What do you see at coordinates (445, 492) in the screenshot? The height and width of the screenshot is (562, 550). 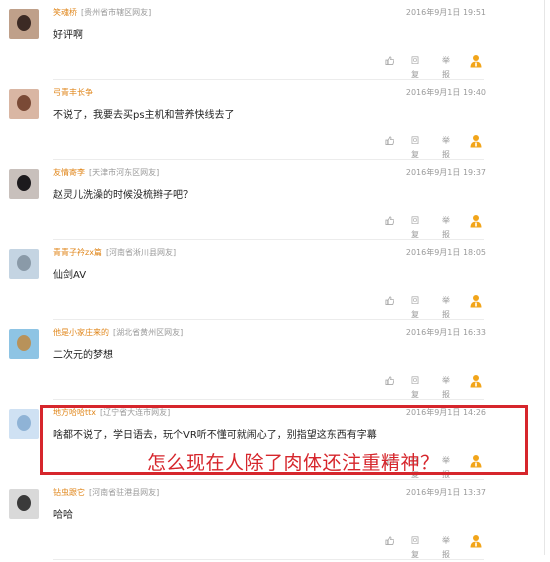 I see `comment-time: 2016年9月1日 13:37` at bounding box center [445, 492].